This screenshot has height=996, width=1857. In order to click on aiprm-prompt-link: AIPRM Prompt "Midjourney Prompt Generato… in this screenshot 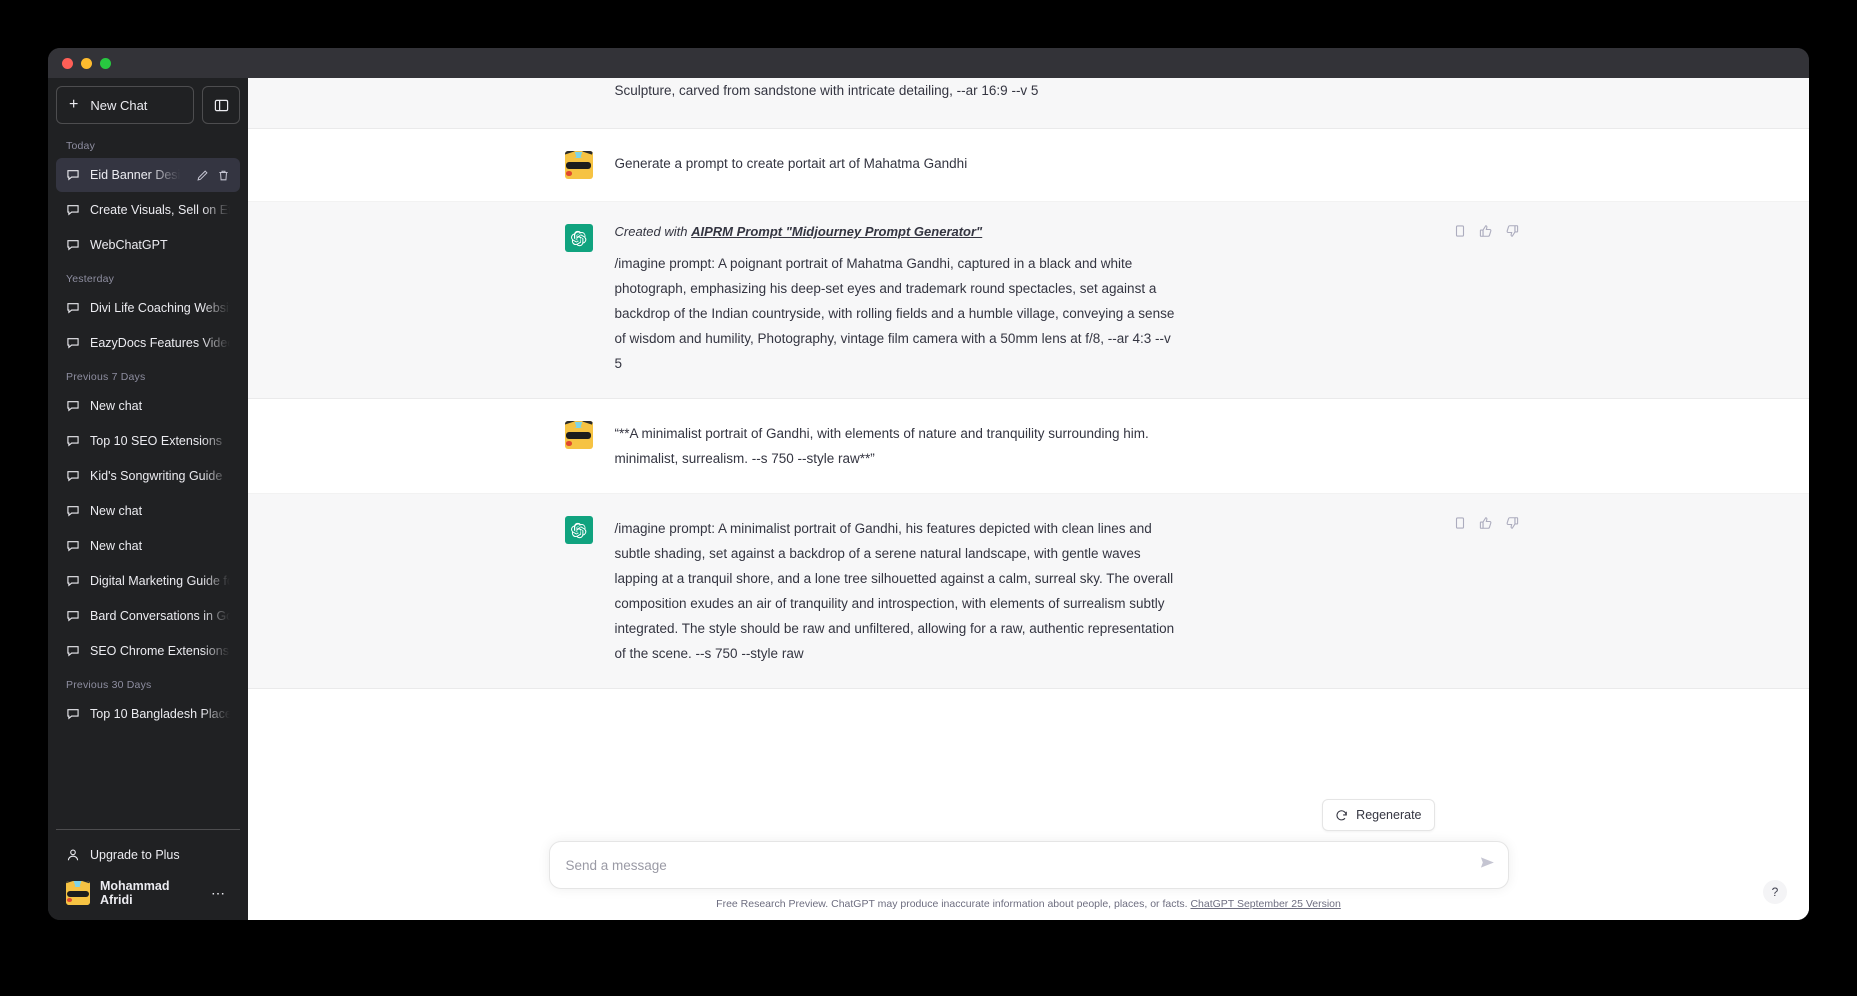, I will do `click(836, 231)`.